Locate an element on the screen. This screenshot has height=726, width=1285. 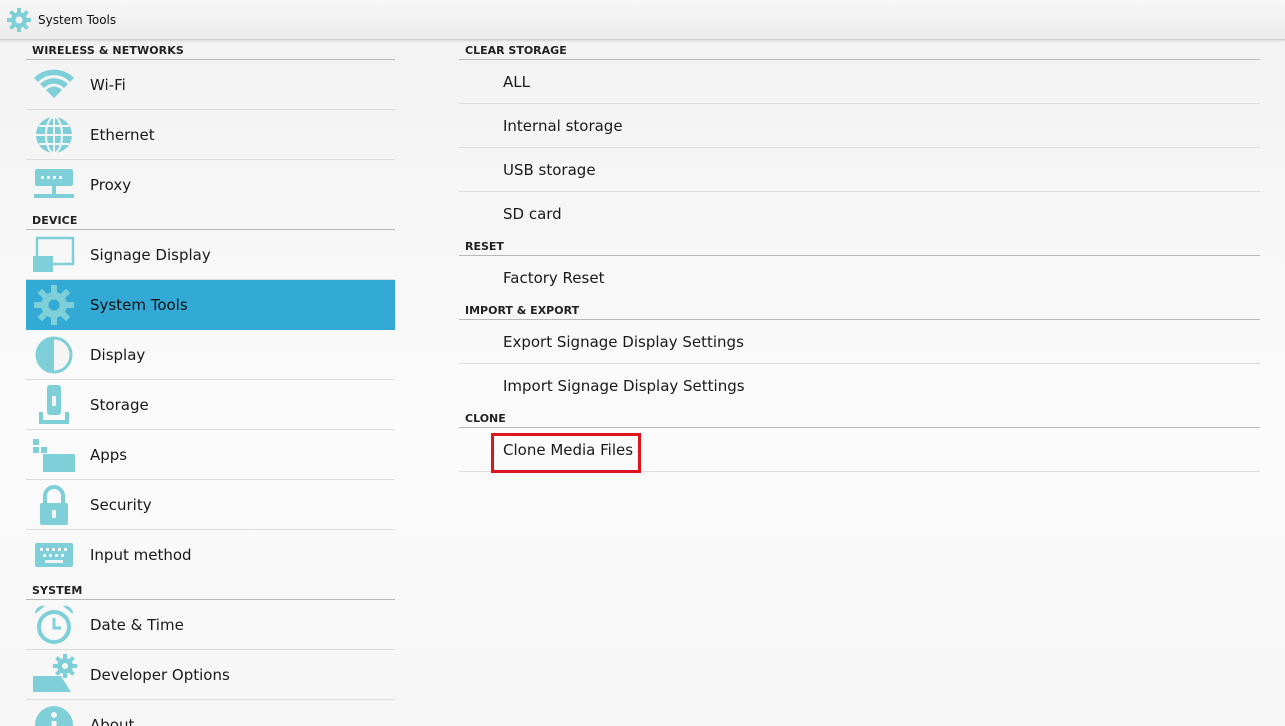
clear-usb-storage-item: USB storage is located at coordinates (859, 170).